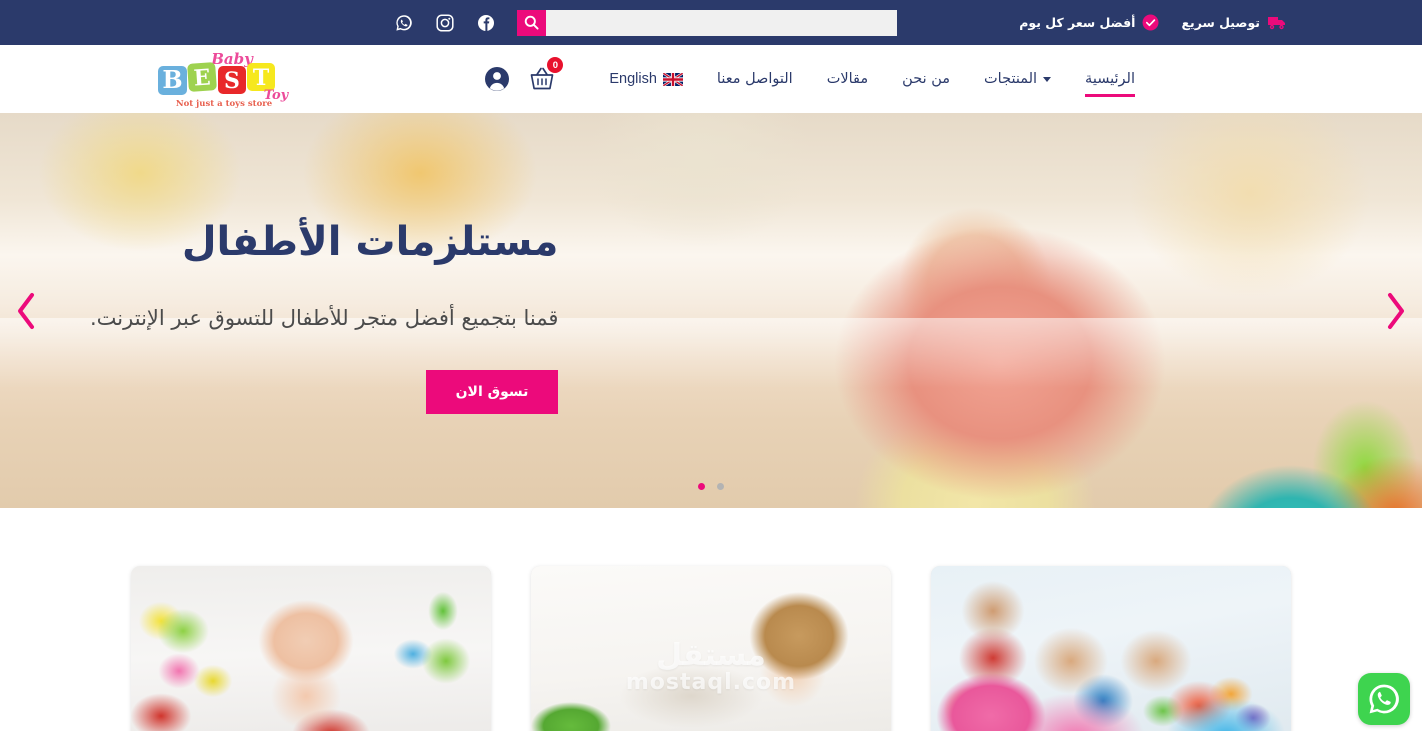 The height and width of the screenshot is (731, 1422). I want to click on social-links, so click(445, 22).